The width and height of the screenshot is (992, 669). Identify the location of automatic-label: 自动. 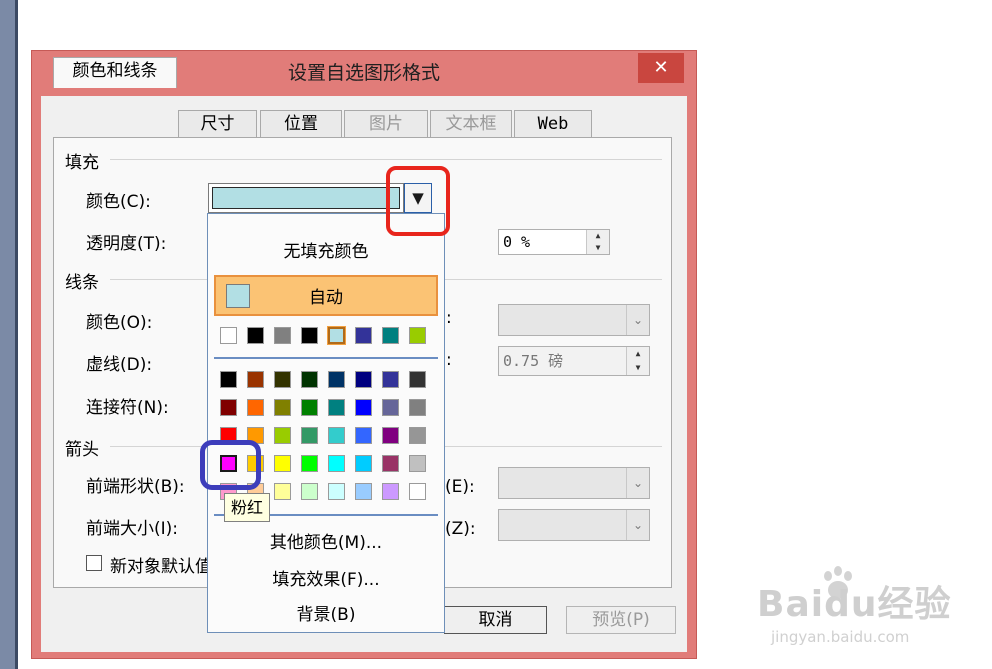
(326, 298).